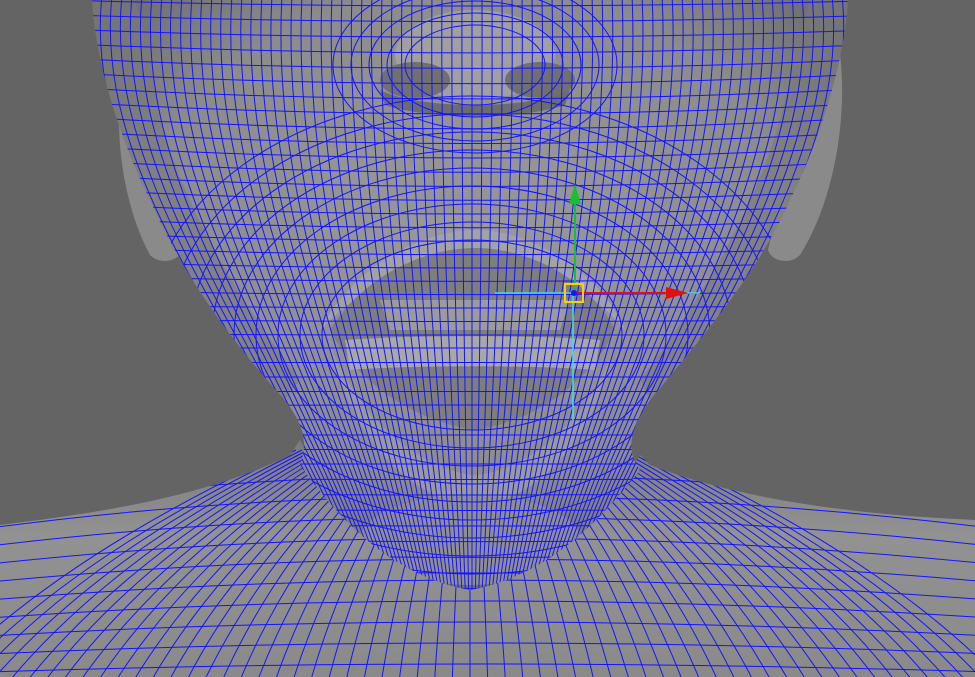 The image size is (975, 677). I want to click on wire-edge, so click(470, 376).